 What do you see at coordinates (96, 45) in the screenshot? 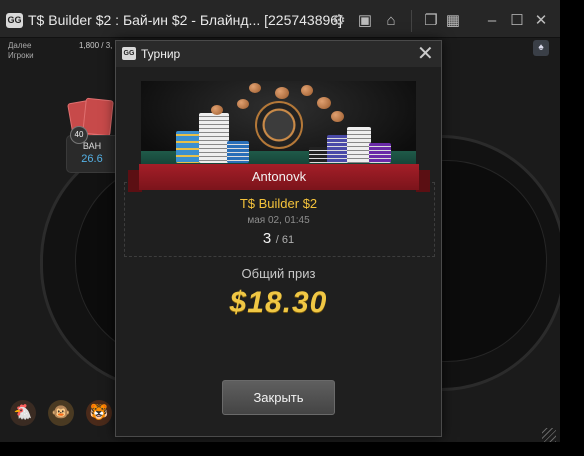
I see `blinds-info: 1,800 / 3,` at bounding box center [96, 45].